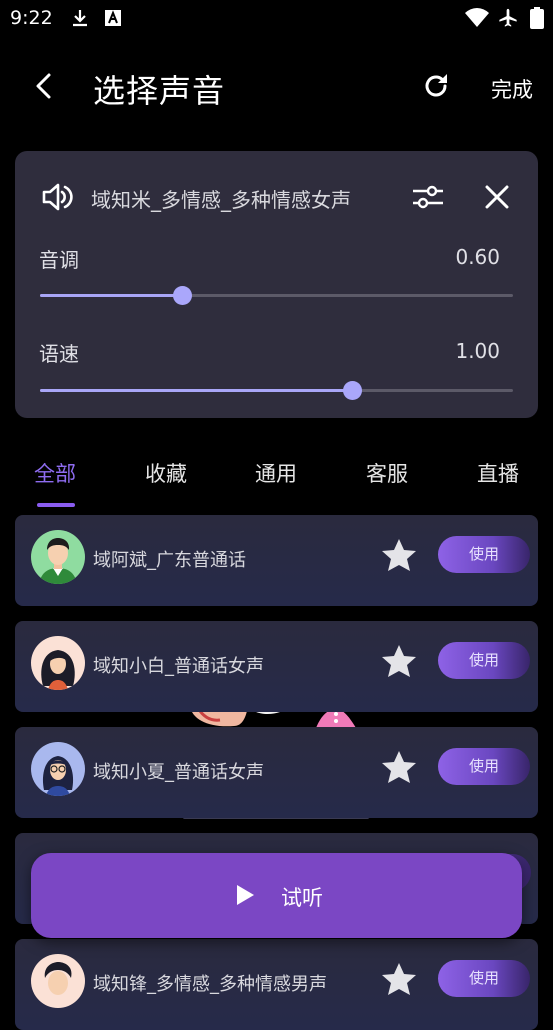 The height and width of the screenshot is (1030, 553). I want to click on status-bar: 9:22, so click(276, 19).